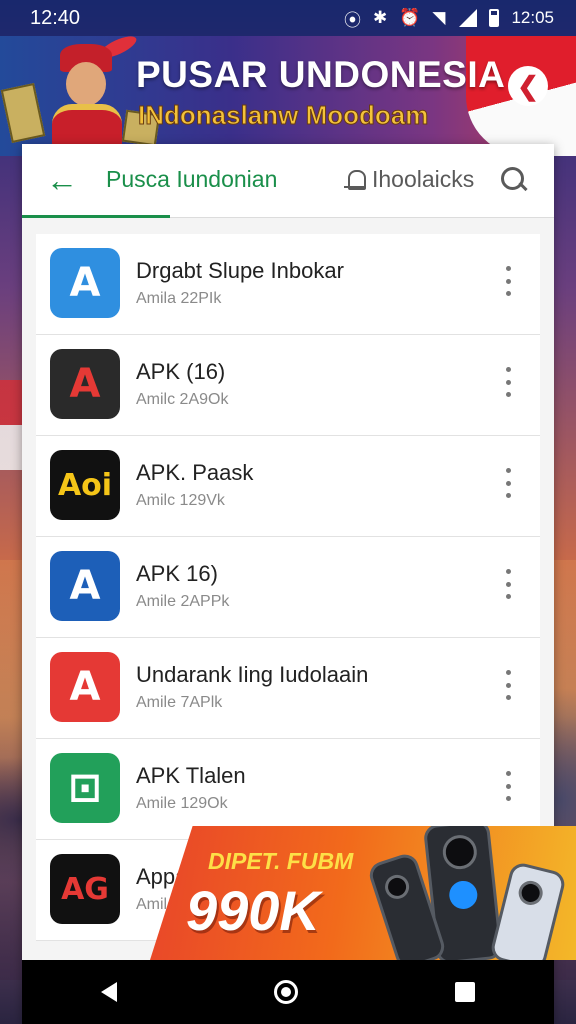 Image resolution: width=576 pixels, height=1024 pixels. Describe the element at coordinates (180, 500) in the screenshot. I see `app-meta: Amilc 129Vk` at that location.